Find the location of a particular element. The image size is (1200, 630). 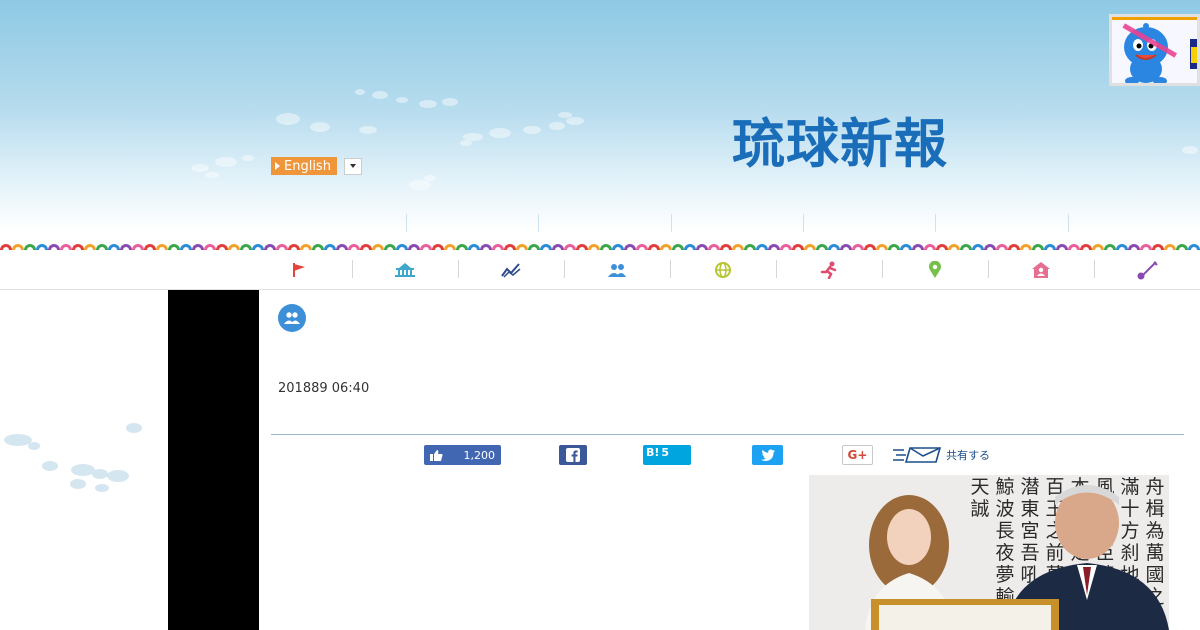

calligraphy-char: 波 is located at coordinates (1004, 509).